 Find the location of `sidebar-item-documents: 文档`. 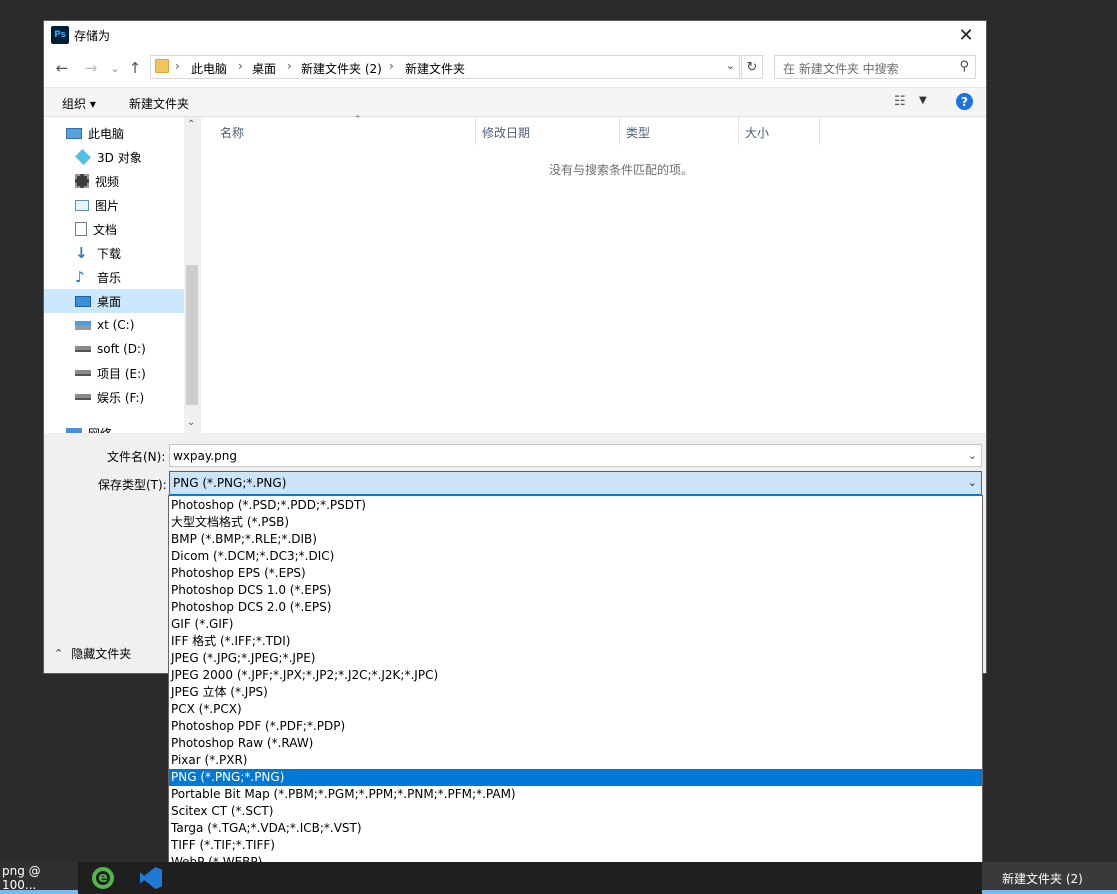

sidebar-item-documents: 文档 is located at coordinates (114, 229).